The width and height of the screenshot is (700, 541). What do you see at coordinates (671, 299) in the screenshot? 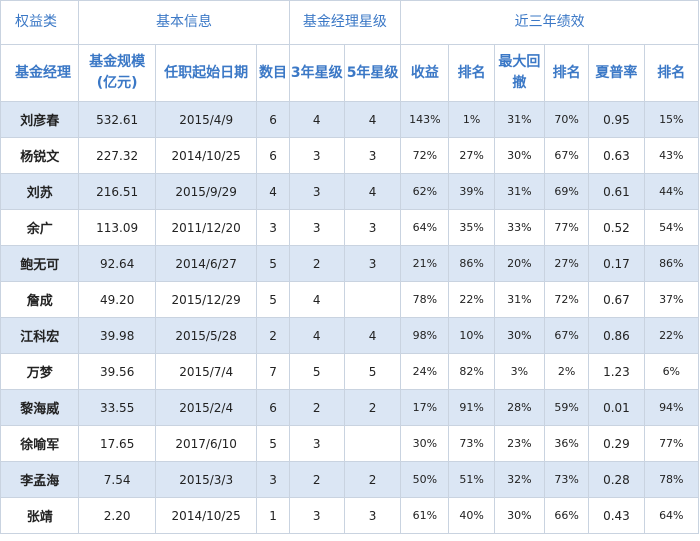
I see `cell-sharpe-rank: 37%` at bounding box center [671, 299].